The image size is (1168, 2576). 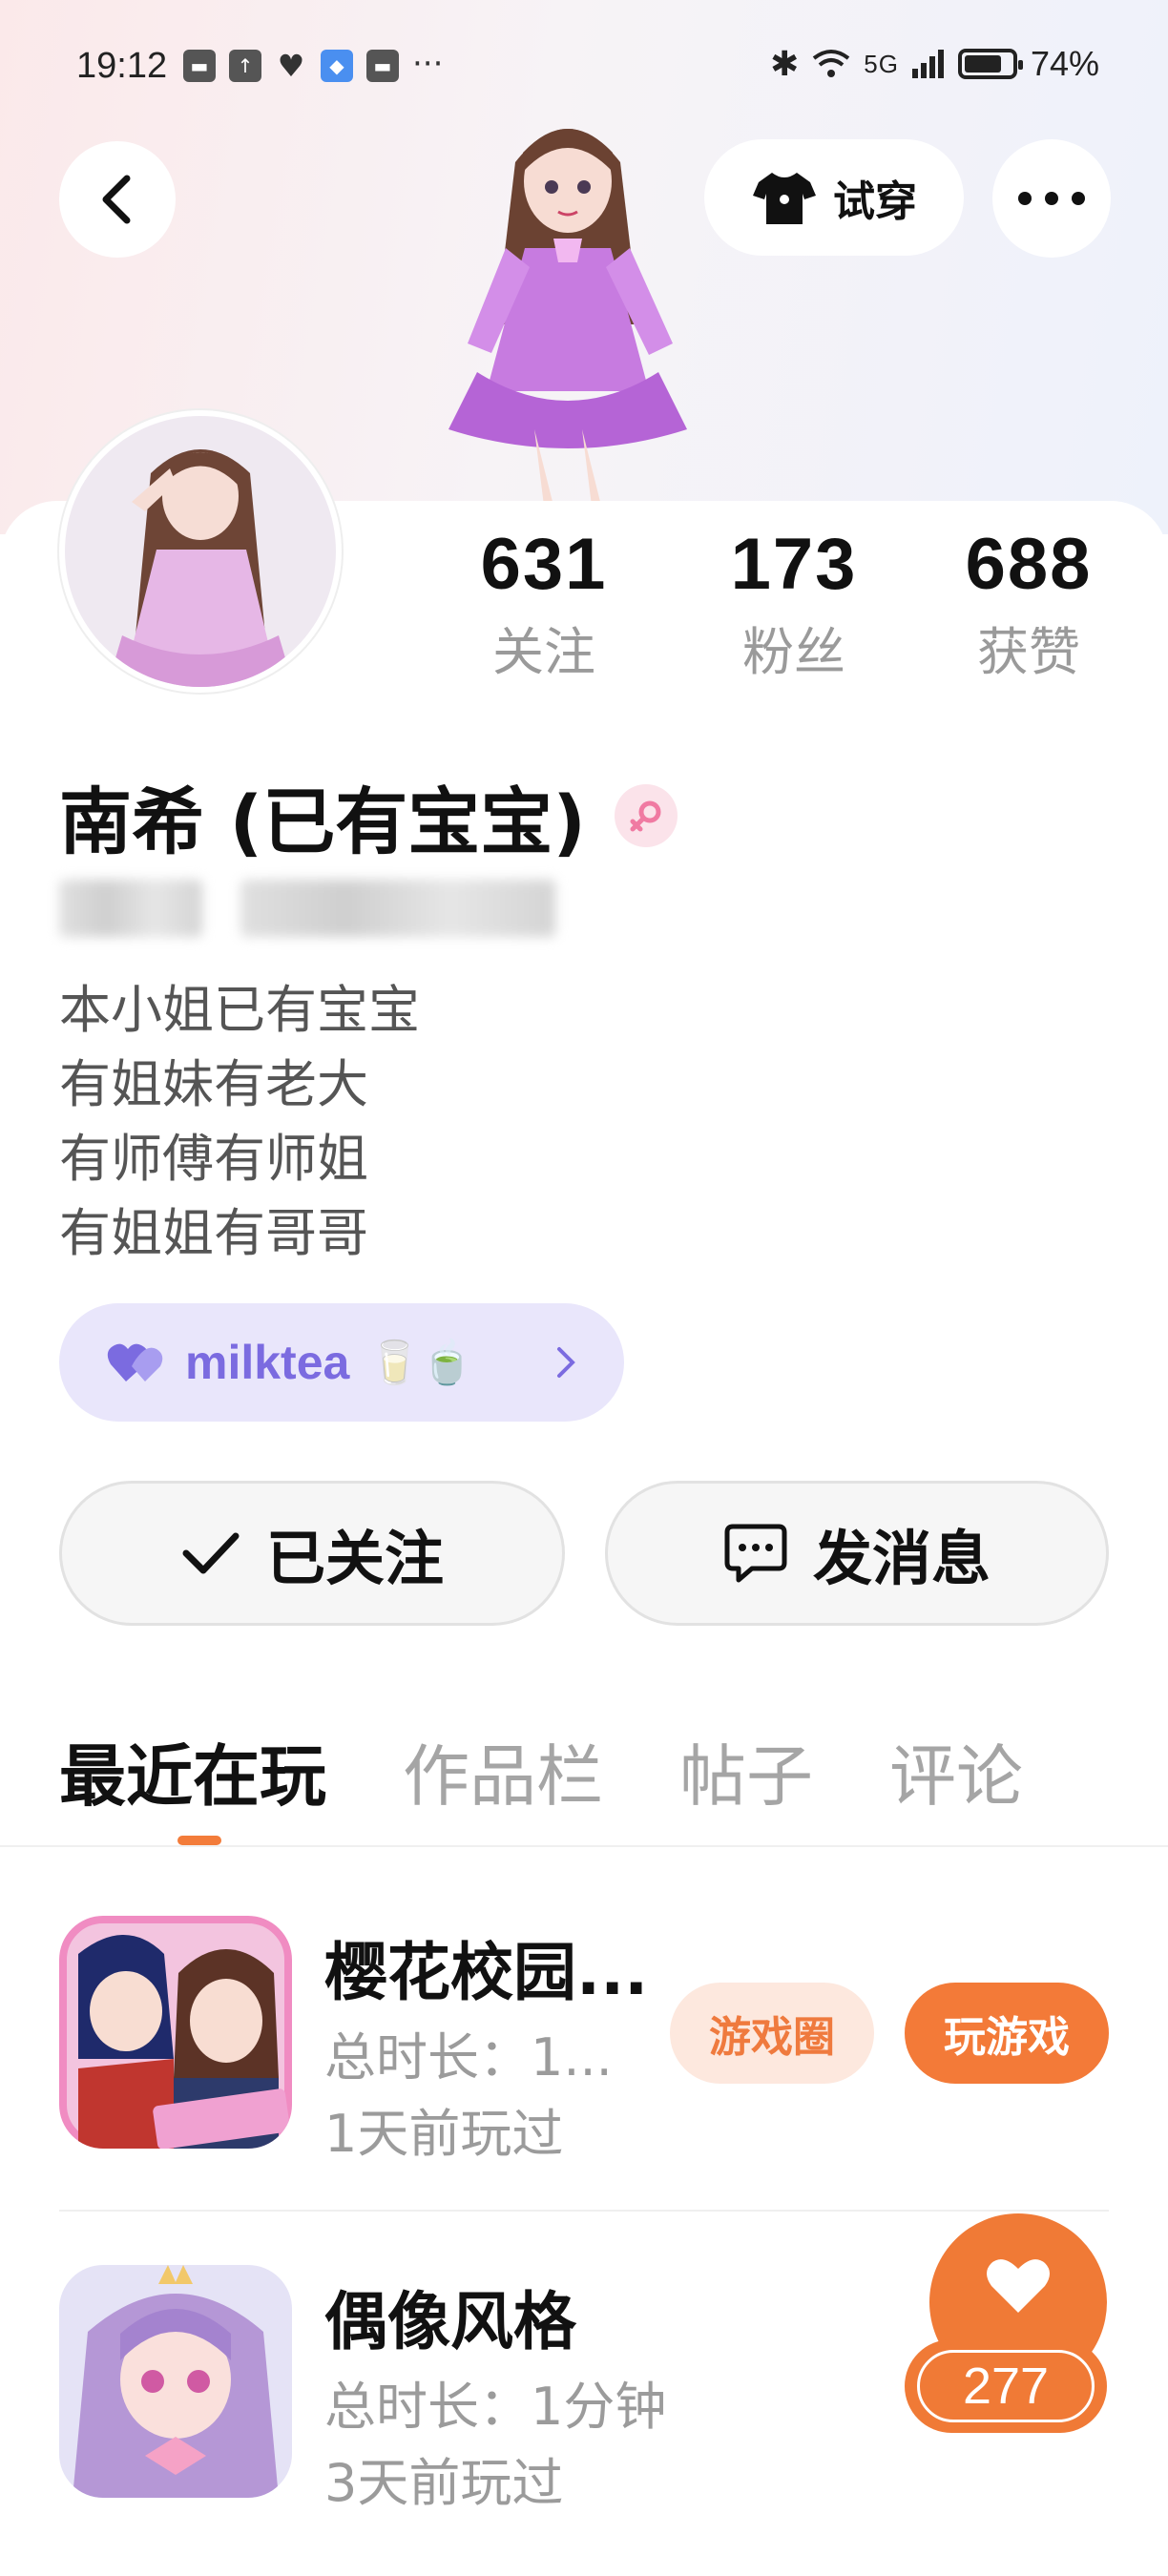 I want to click on network-type: 5G, so click(x=882, y=63).